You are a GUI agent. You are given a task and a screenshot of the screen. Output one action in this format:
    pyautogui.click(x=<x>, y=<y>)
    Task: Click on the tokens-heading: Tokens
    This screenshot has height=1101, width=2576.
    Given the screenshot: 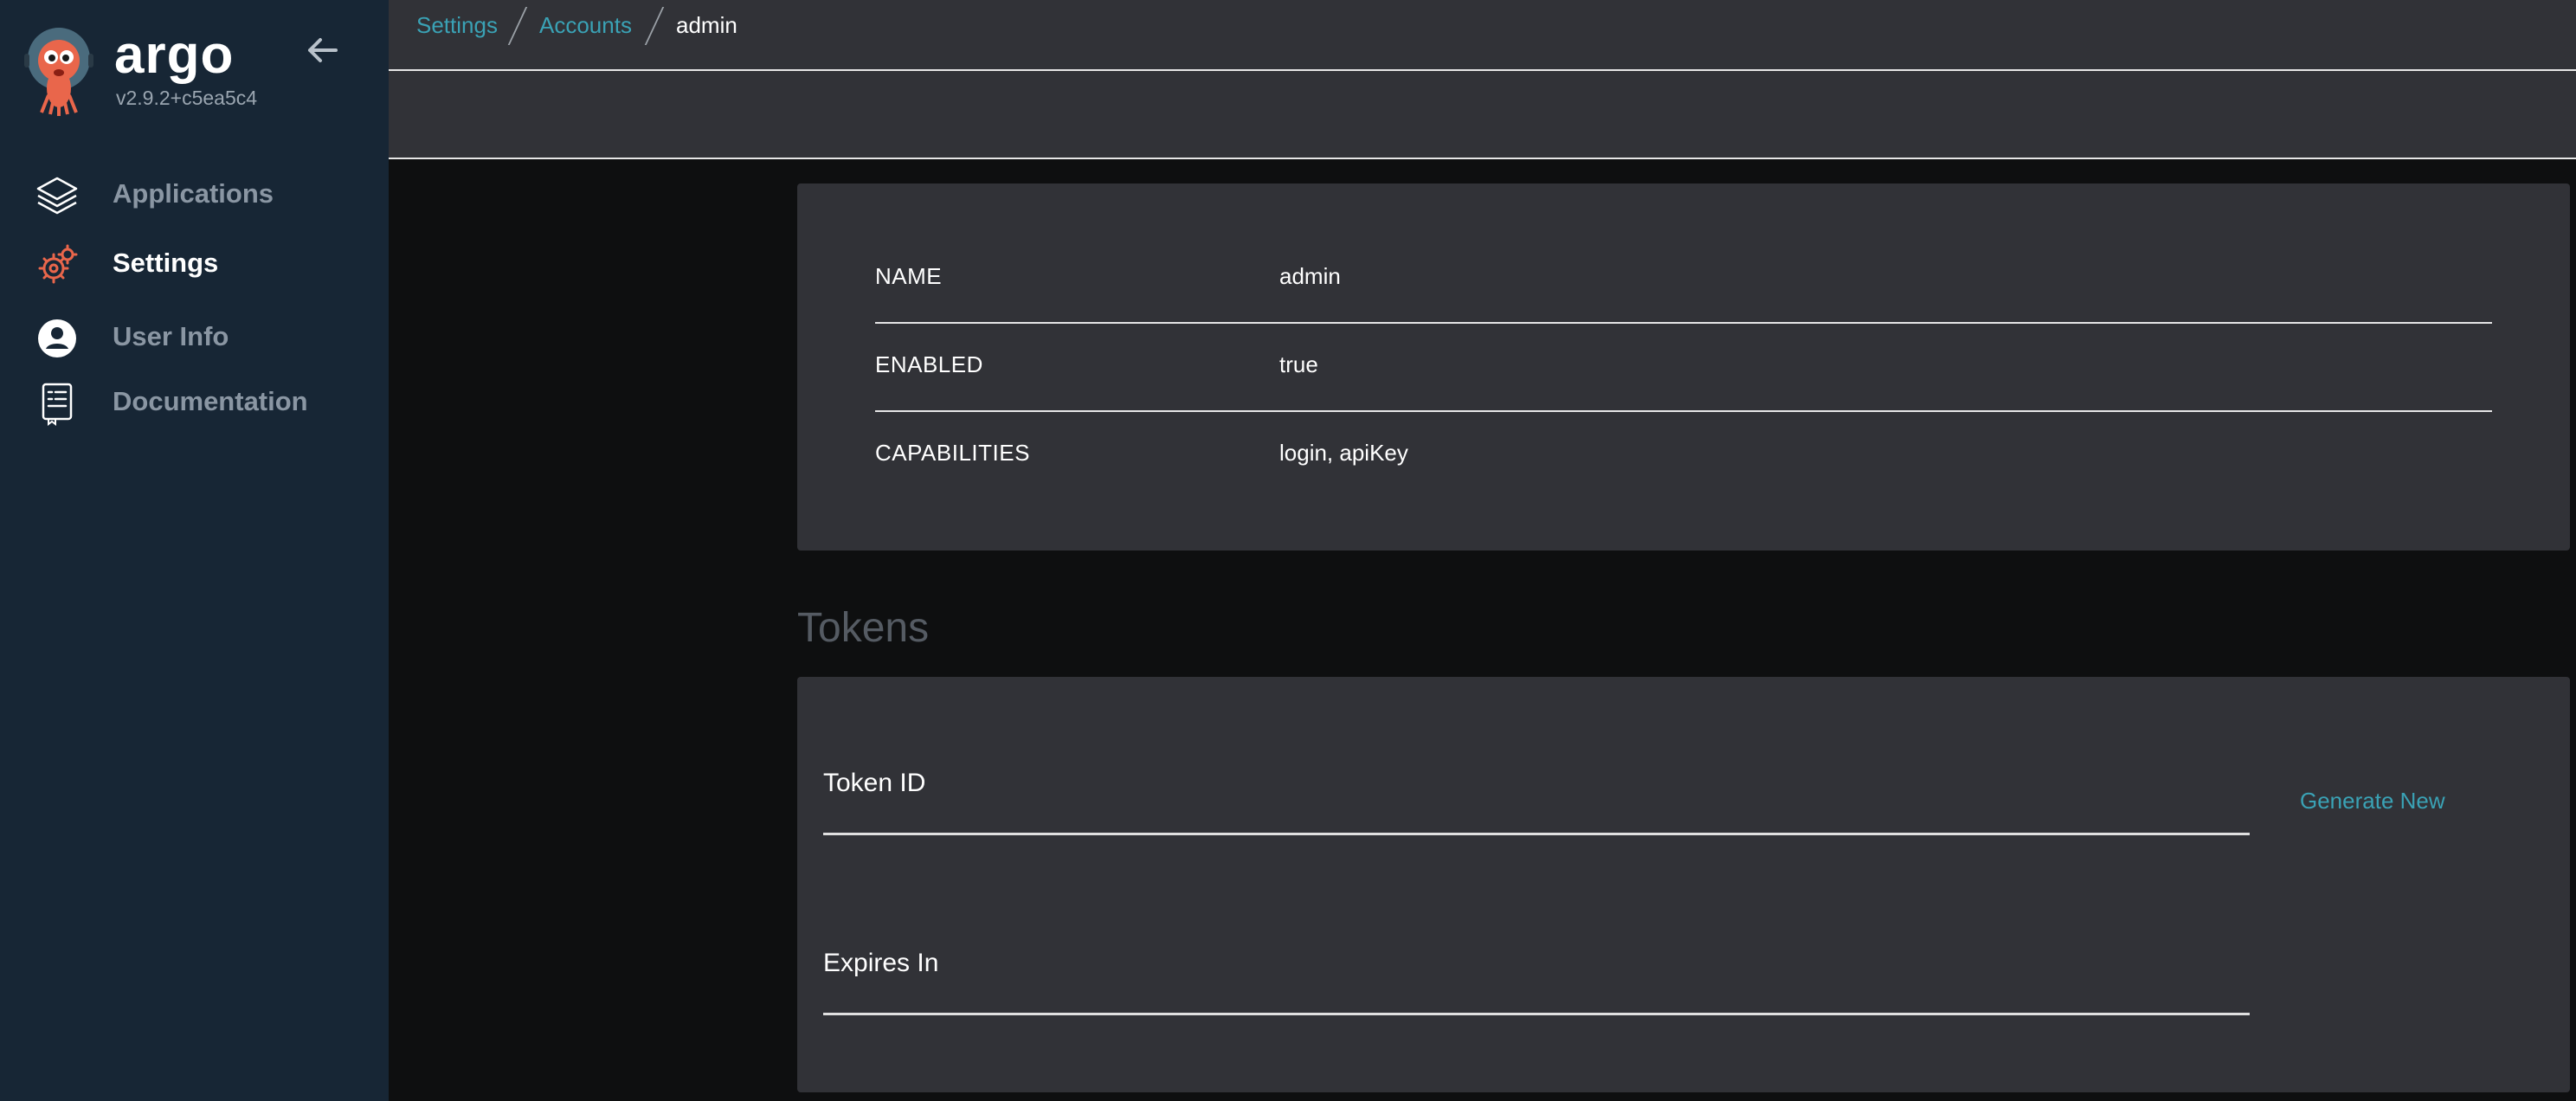 What is the action you would take?
    pyautogui.click(x=863, y=628)
    